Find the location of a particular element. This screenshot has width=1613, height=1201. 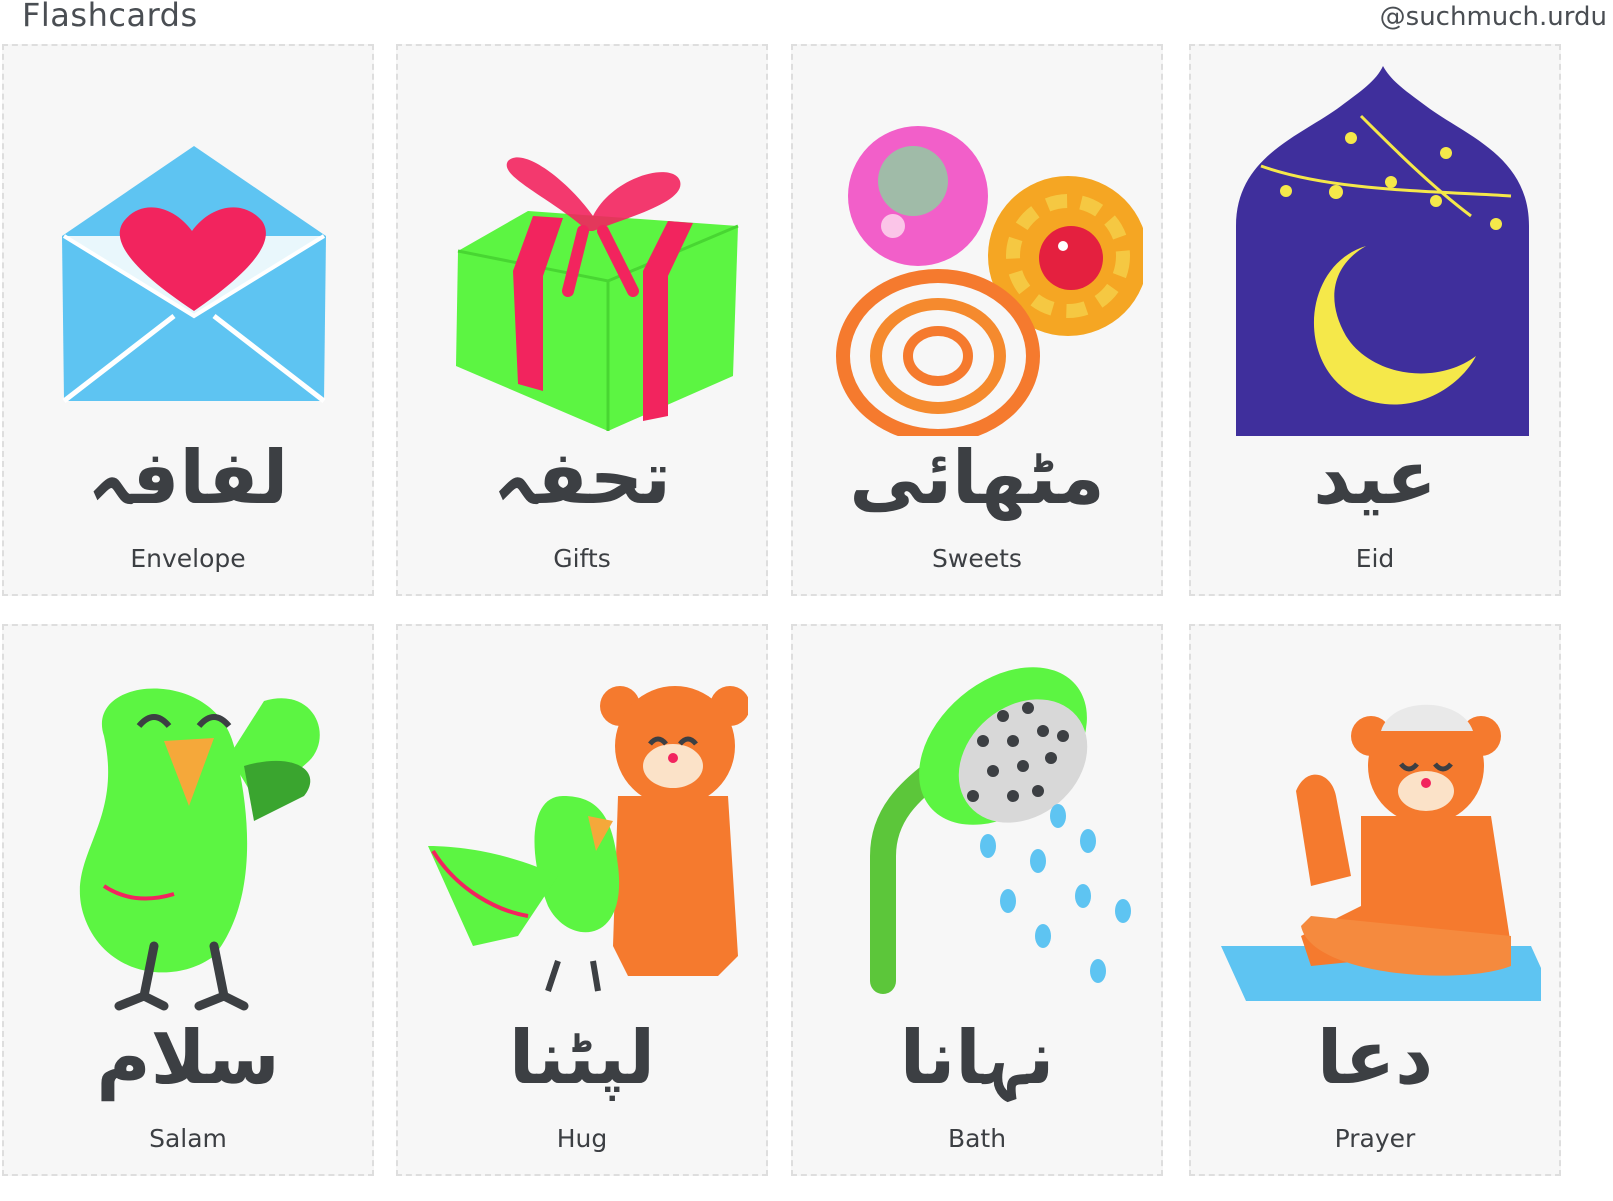

flashcard-gifts: تحفہ Gifts is located at coordinates (582, 320).